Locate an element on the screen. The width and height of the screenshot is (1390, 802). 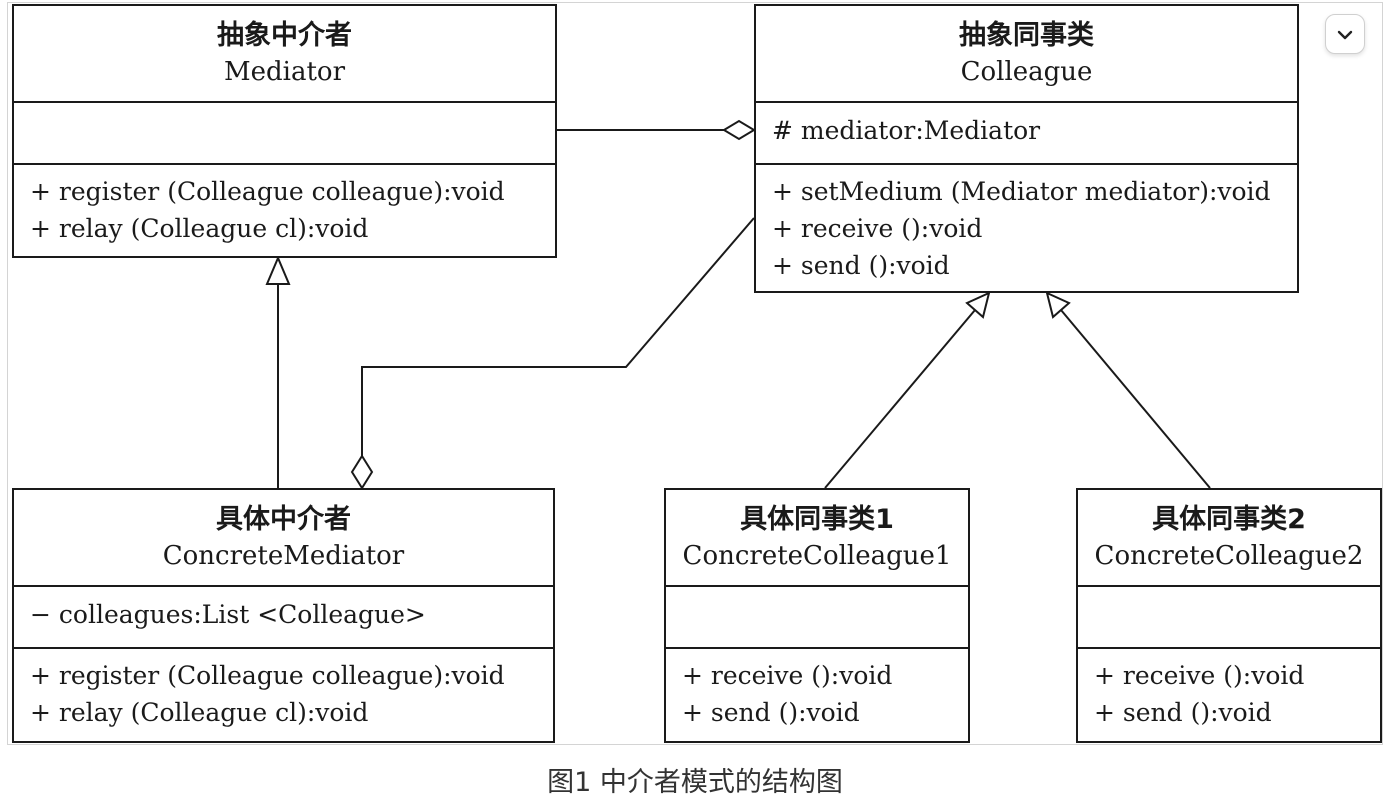
aggregation-diamond-concretemediator is located at coordinates (362, 472).